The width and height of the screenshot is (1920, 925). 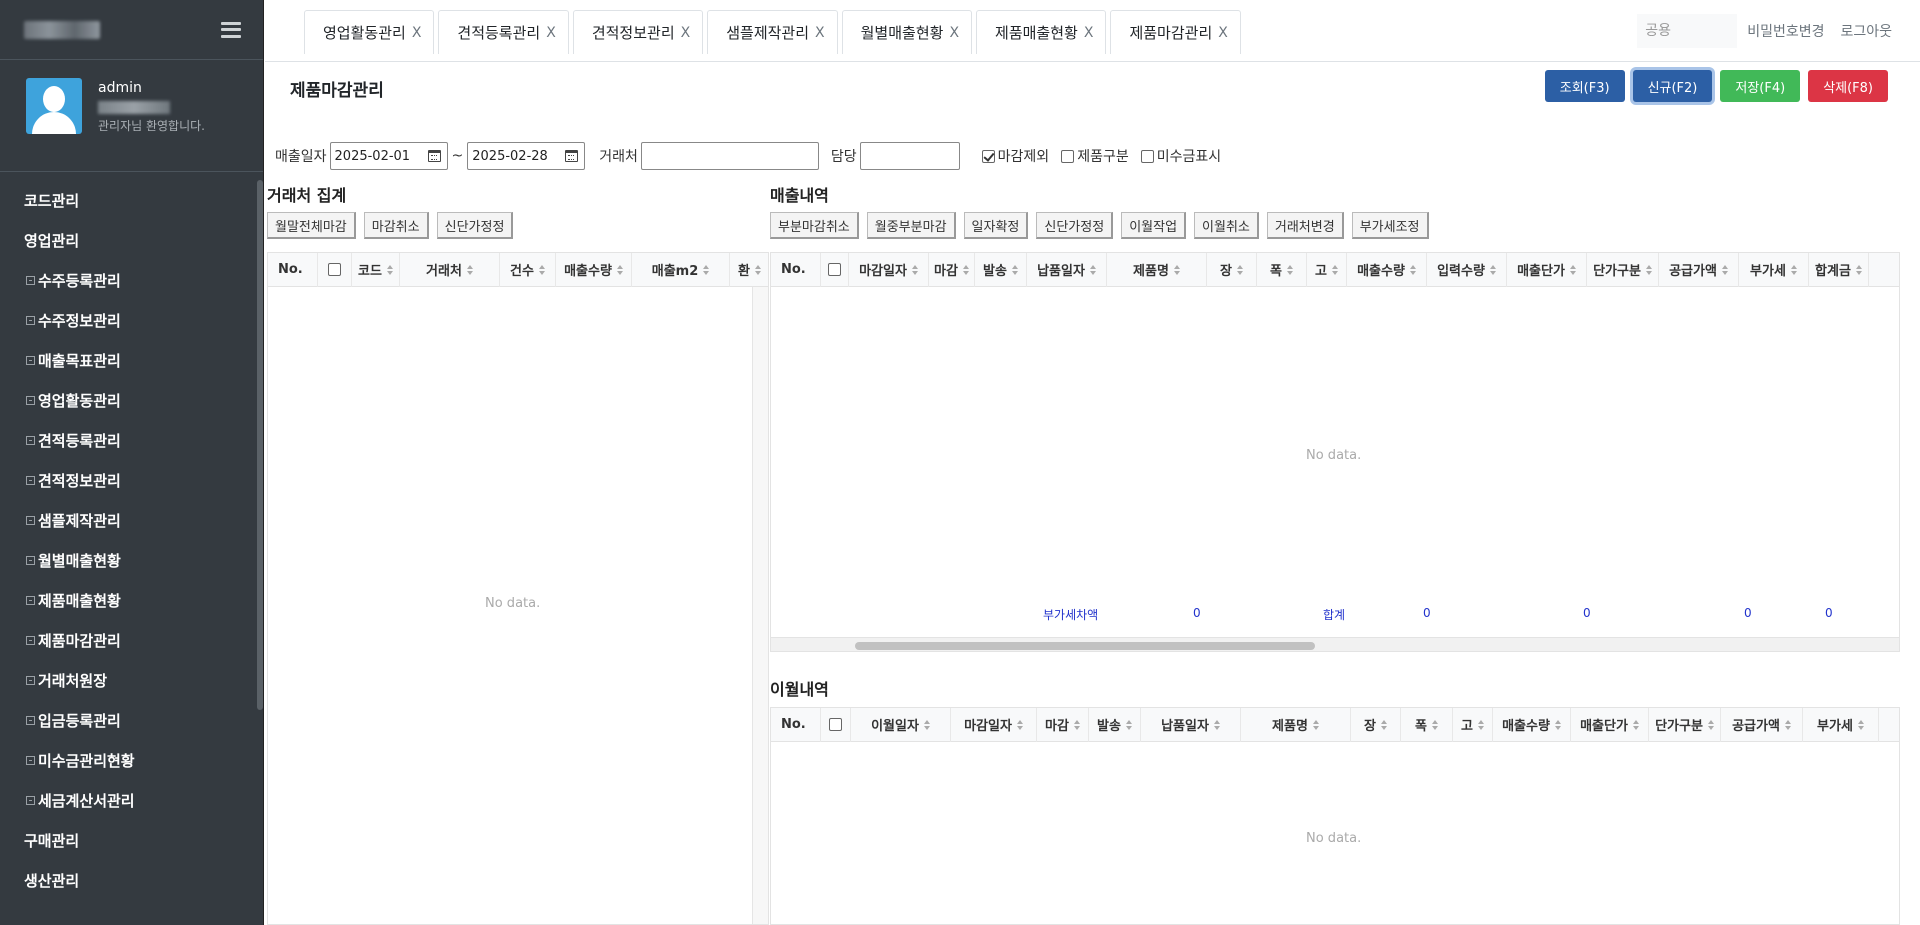 What do you see at coordinates (434, 156) in the screenshot?
I see `calendar-icon` at bounding box center [434, 156].